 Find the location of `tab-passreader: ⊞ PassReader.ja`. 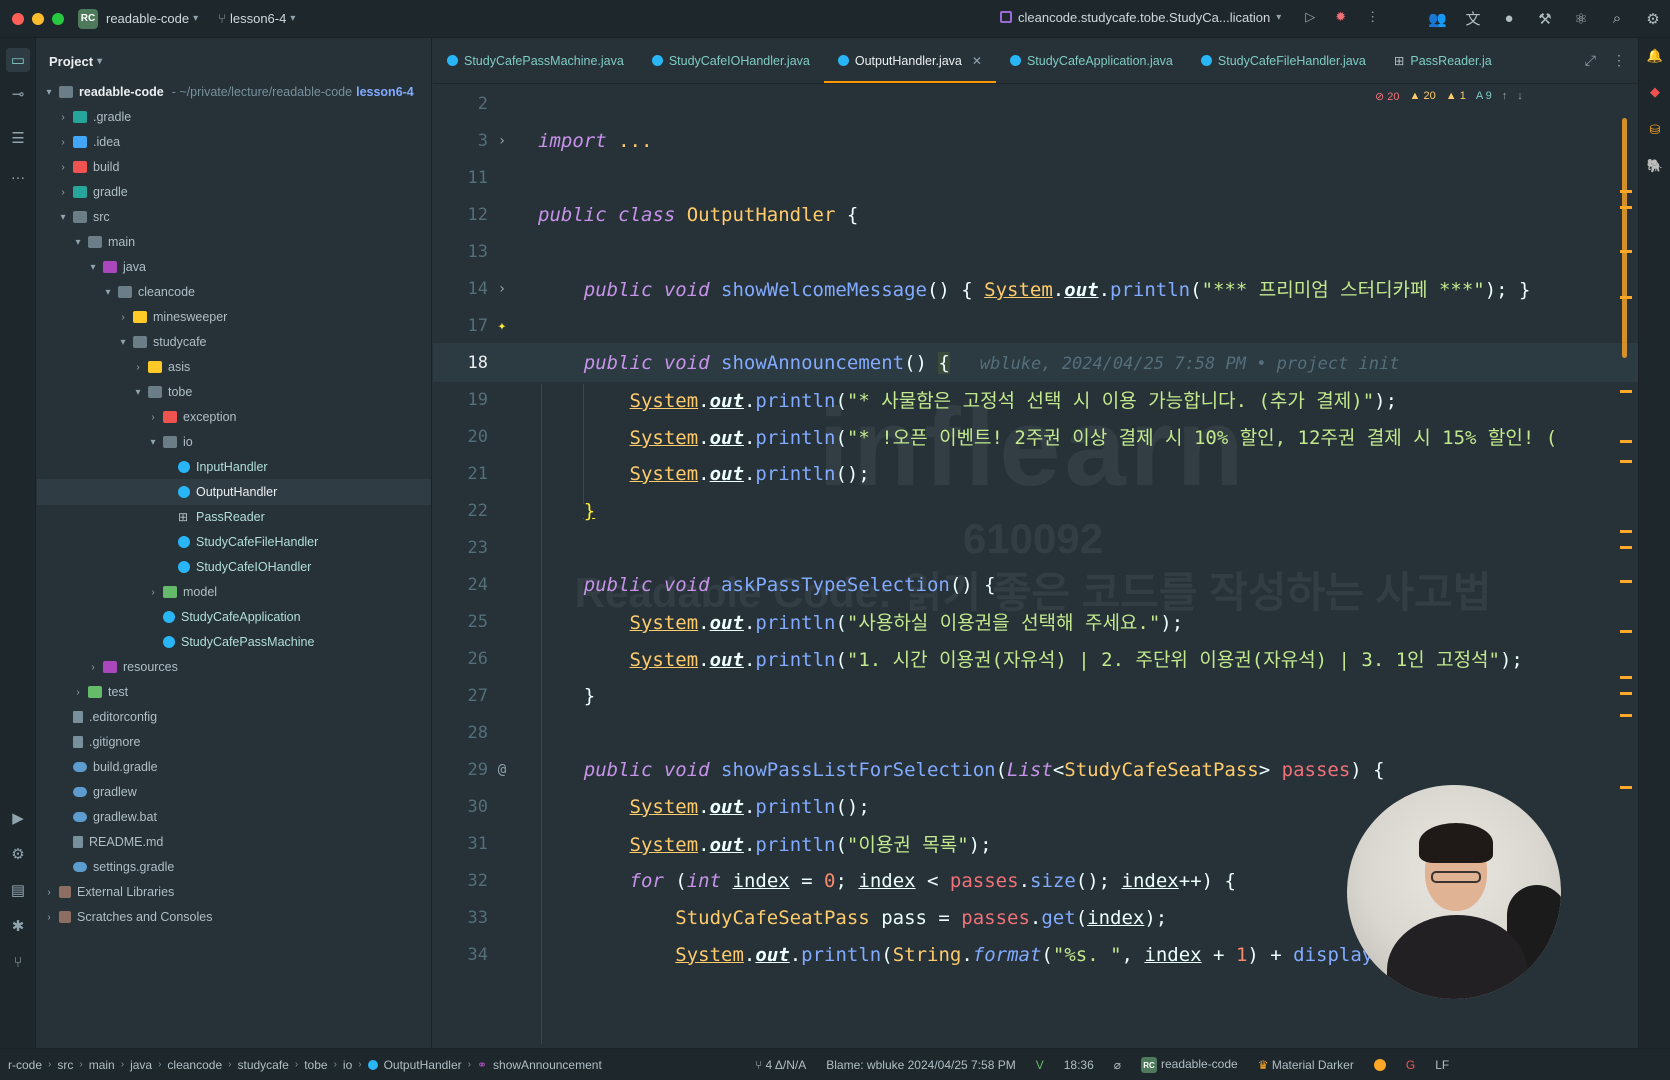

tab-passreader: ⊞ PassReader.ja is located at coordinates (1443, 60).